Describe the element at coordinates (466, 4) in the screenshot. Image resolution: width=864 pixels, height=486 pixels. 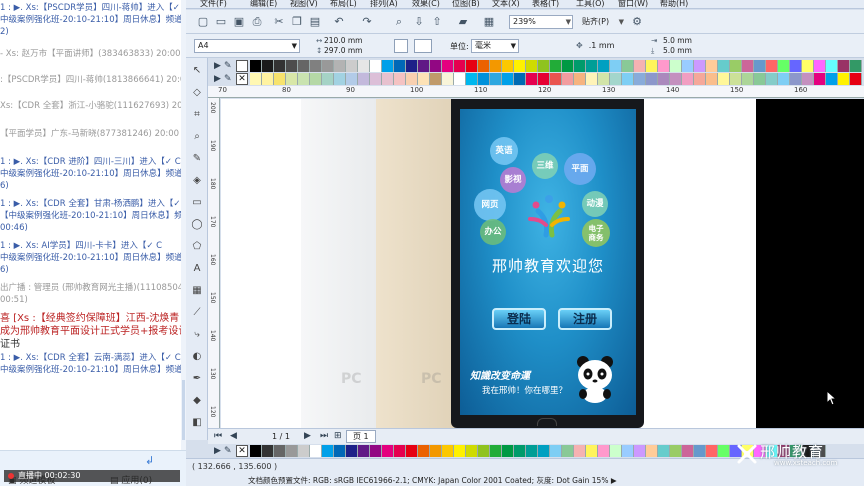
I see `menu-bitmaps: 位图(B)` at that location.